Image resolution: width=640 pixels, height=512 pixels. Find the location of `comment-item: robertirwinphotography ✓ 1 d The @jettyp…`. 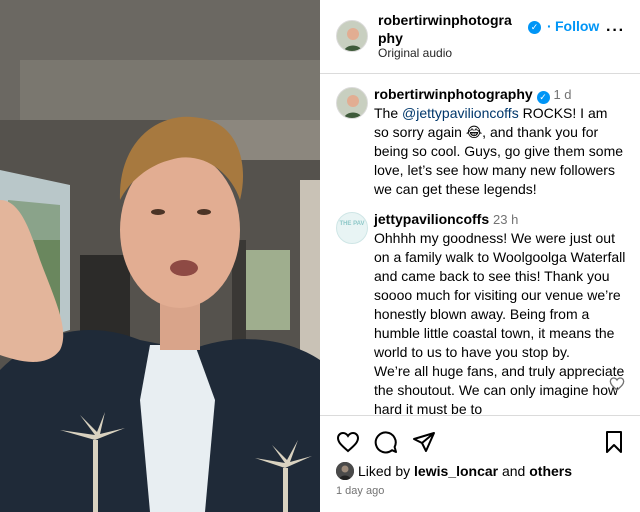

comment-item: robertirwinphotography ✓ 1 d The @jettyp… is located at coordinates (480, 146).